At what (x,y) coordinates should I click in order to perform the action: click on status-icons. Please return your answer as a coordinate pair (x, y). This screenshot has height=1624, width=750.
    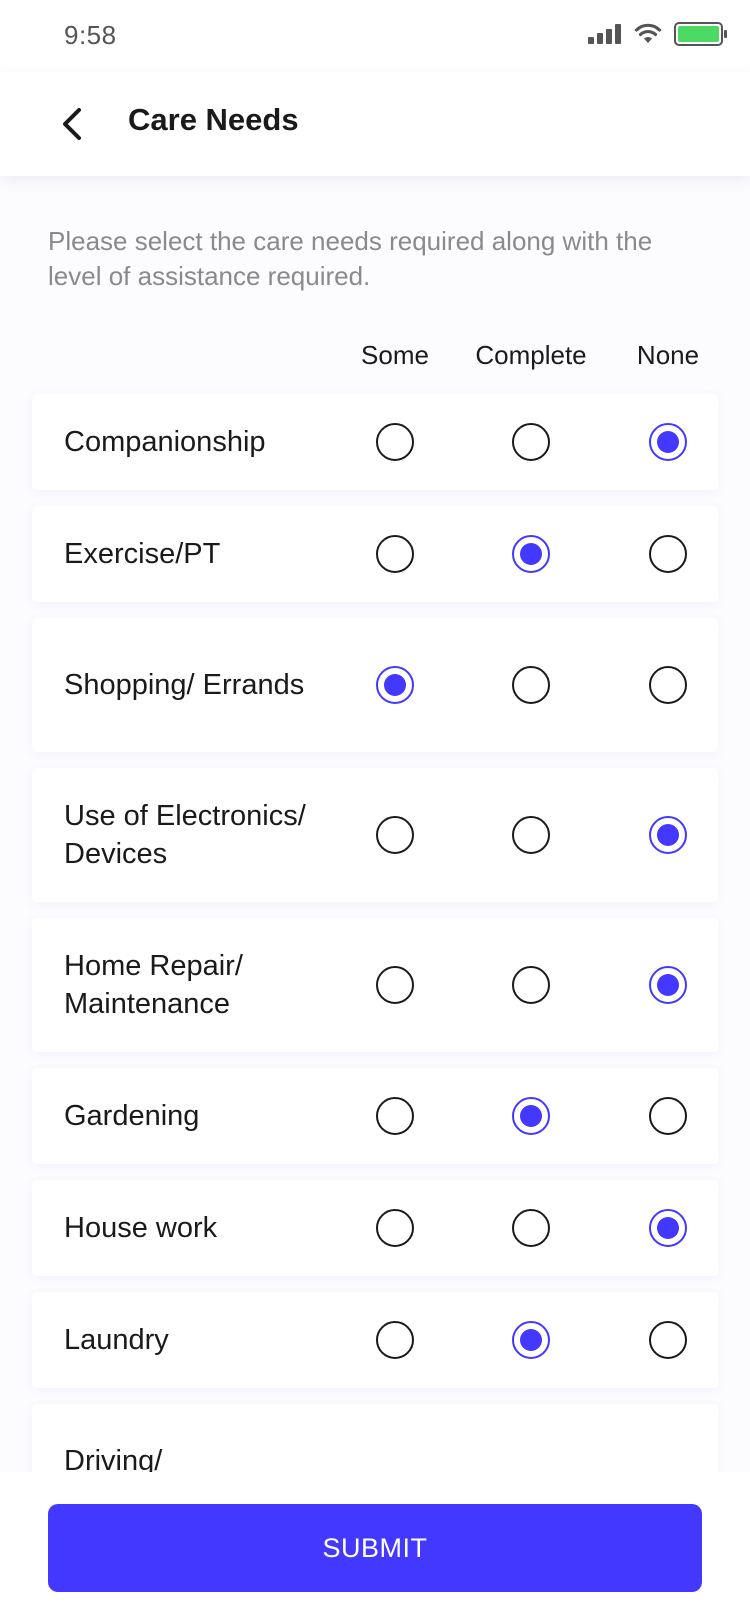
    Looking at the image, I should click on (658, 34).